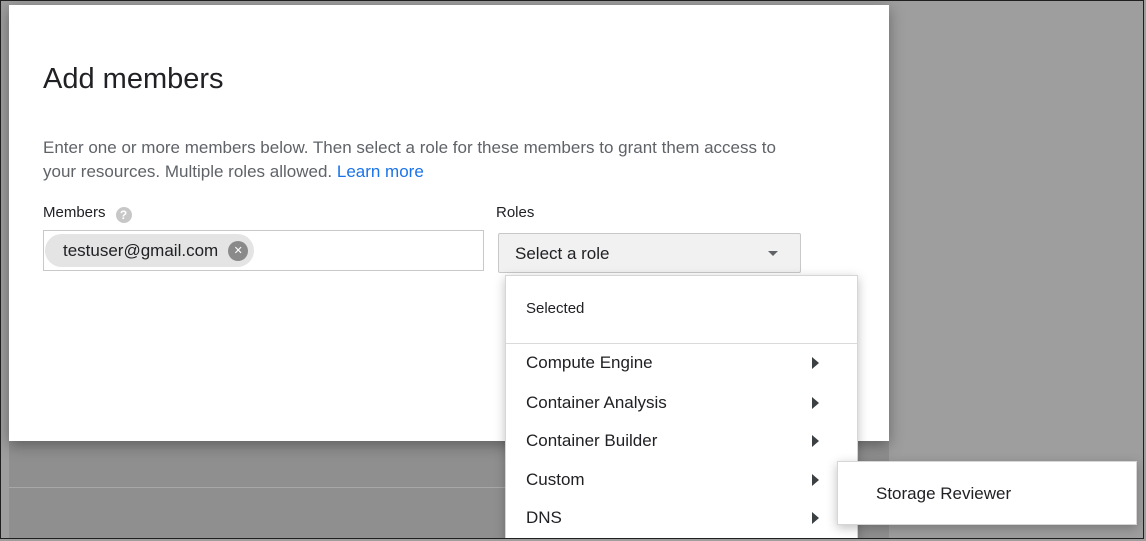 The width and height of the screenshot is (1146, 541). I want to click on menu-item-label: Container Builder, so click(592, 440).